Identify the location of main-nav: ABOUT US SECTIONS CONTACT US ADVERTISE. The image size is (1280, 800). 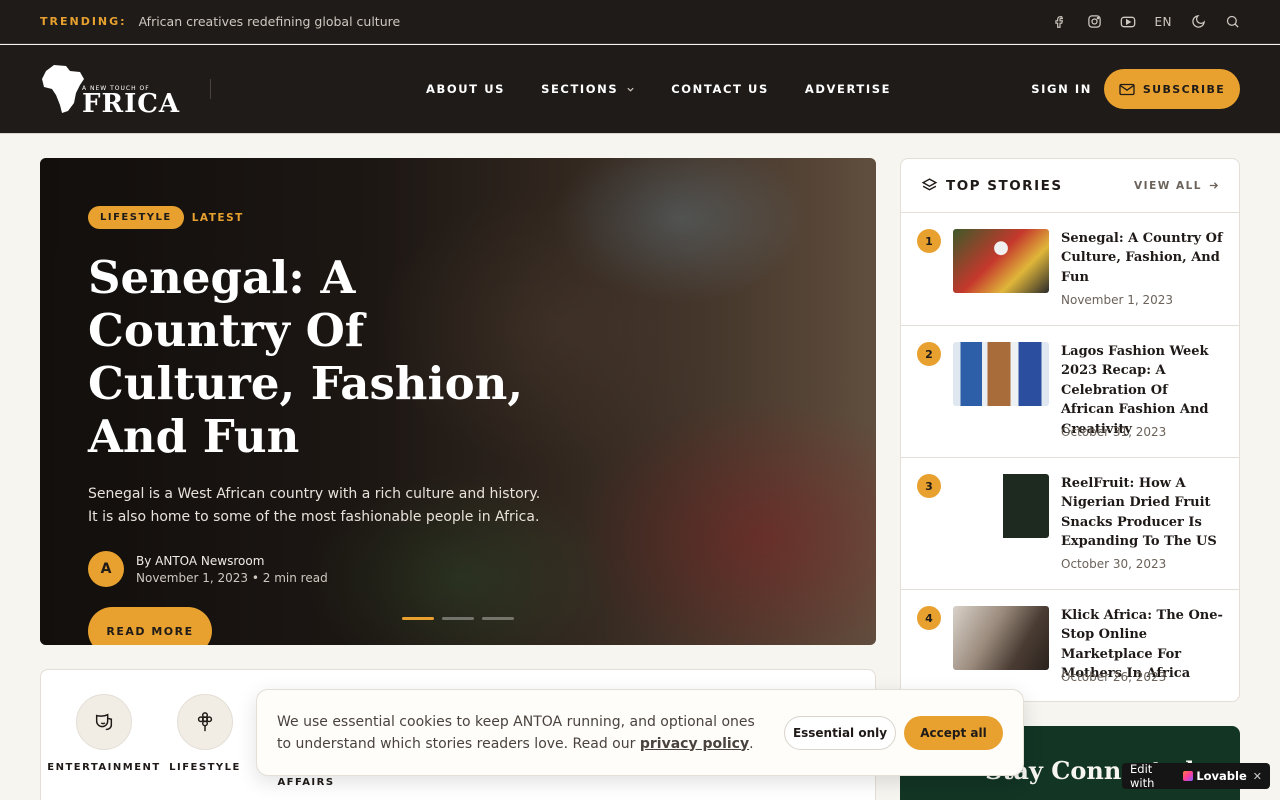
(658, 89).